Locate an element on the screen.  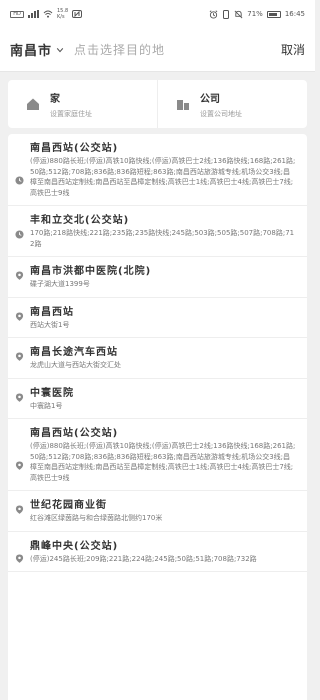
clock: 16:45 is located at coordinates (294, 14).